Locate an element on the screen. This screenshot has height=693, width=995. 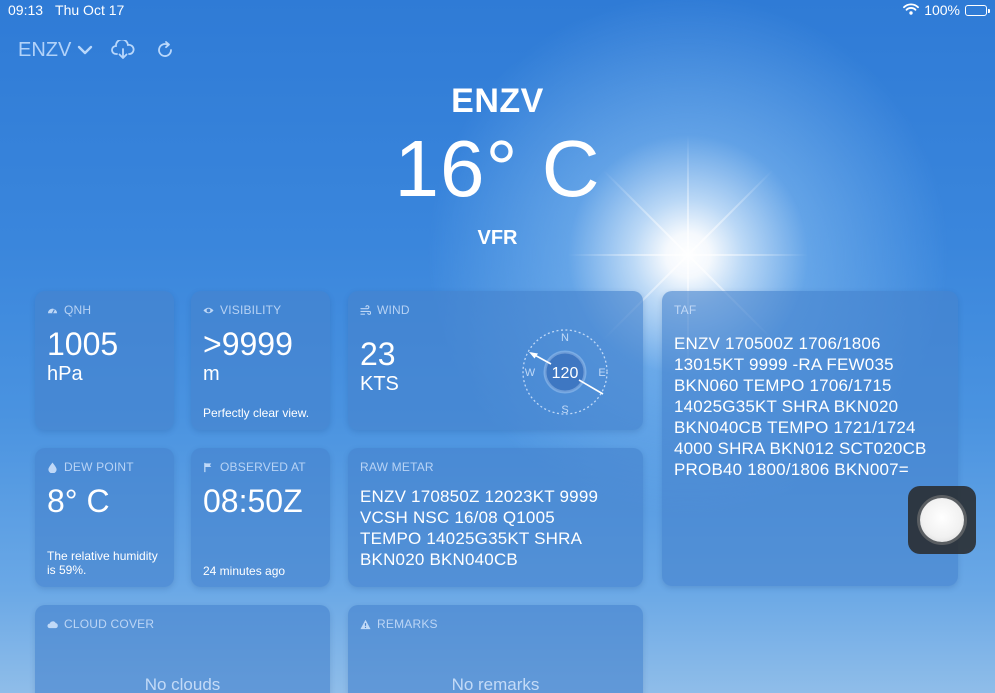
visibility-card: VISIBILITY >9999 m Perfectly clear view. is located at coordinates (260, 360).